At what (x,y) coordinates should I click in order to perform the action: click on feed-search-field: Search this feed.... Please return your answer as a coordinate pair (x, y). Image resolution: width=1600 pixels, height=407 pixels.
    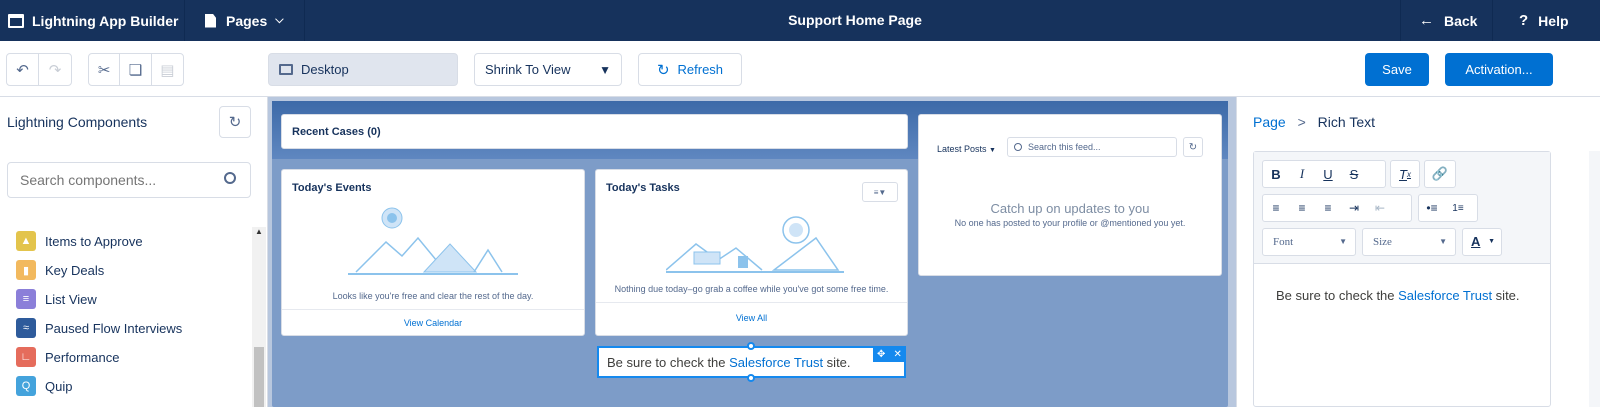
    Looking at the image, I should click on (1092, 147).